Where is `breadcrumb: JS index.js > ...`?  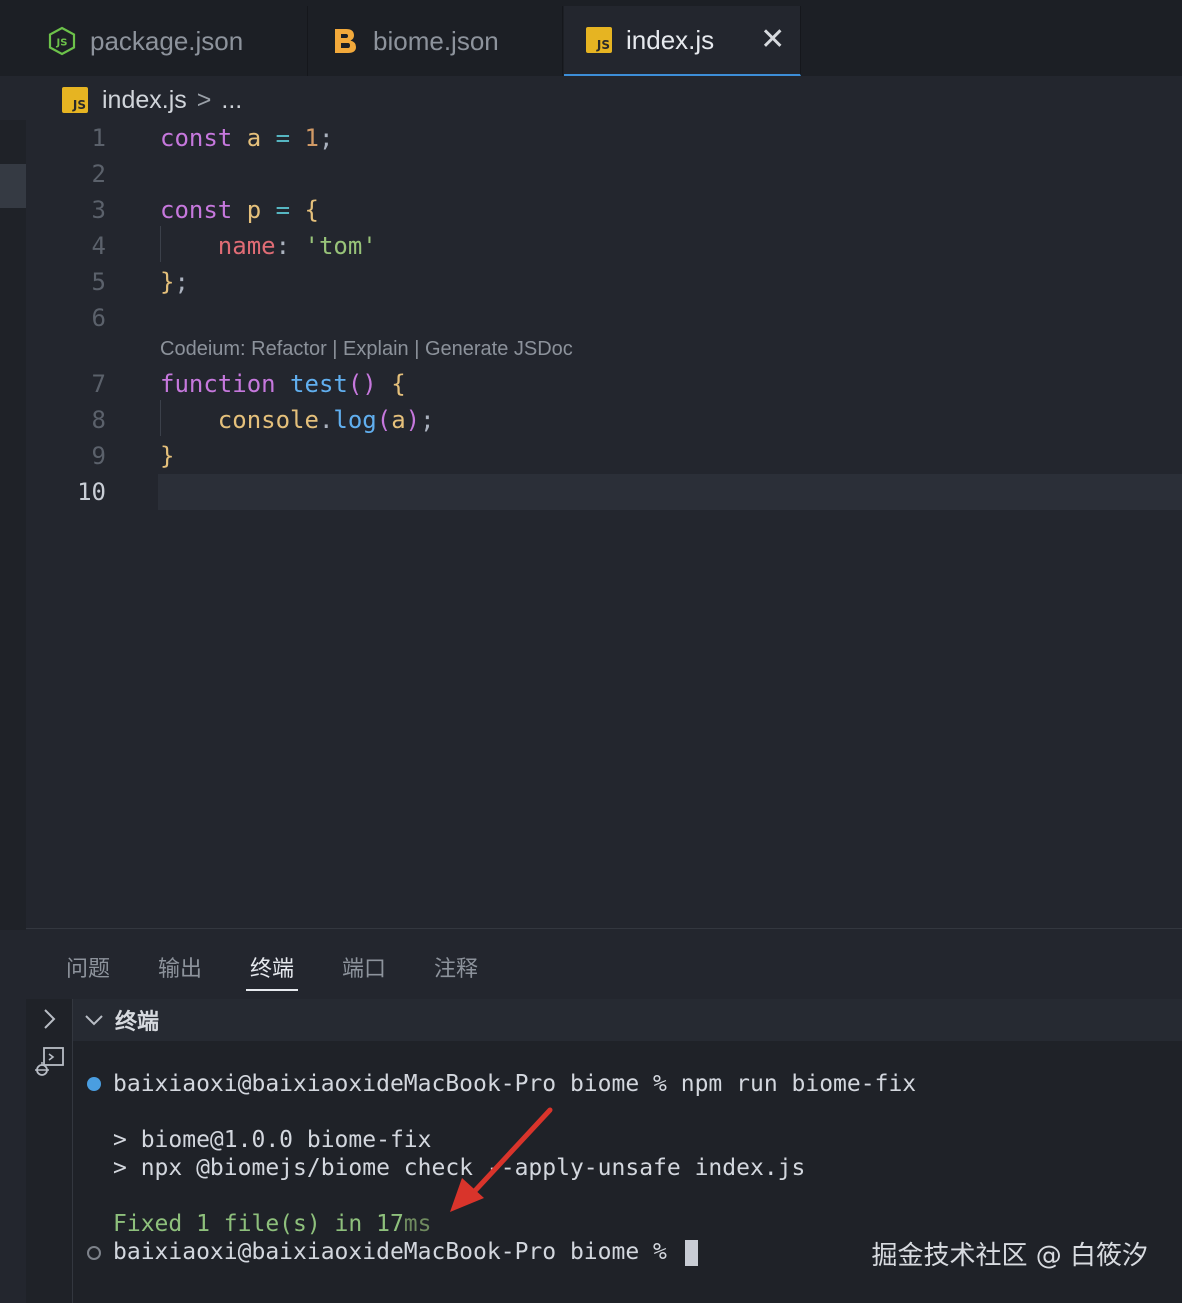 breadcrumb: JS index.js > ... is located at coordinates (152, 100).